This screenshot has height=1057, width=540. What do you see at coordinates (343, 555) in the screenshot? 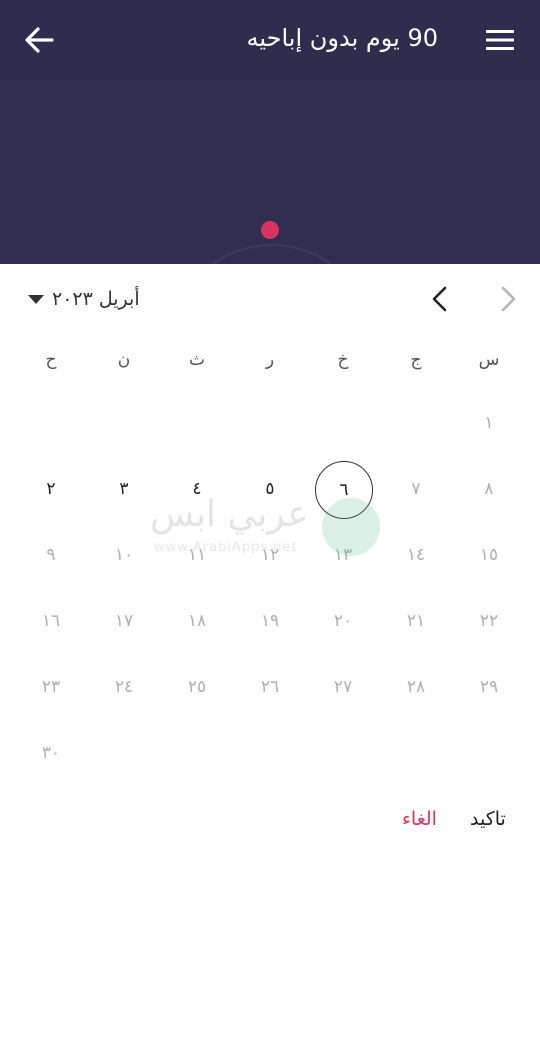
I see `day-cell: ١٣` at bounding box center [343, 555].